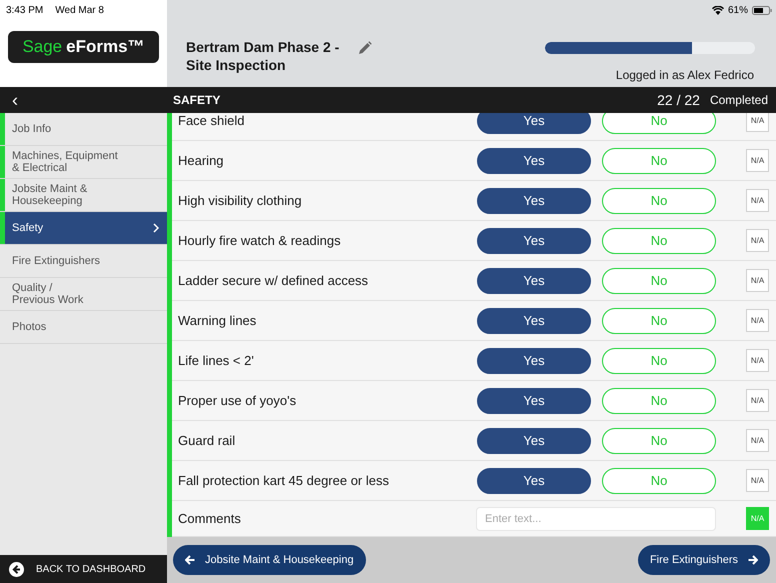 The height and width of the screenshot is (583, 776). Describe the element at coordinates (762, 10) in the screenshot. I see `battery-icon` at that location.